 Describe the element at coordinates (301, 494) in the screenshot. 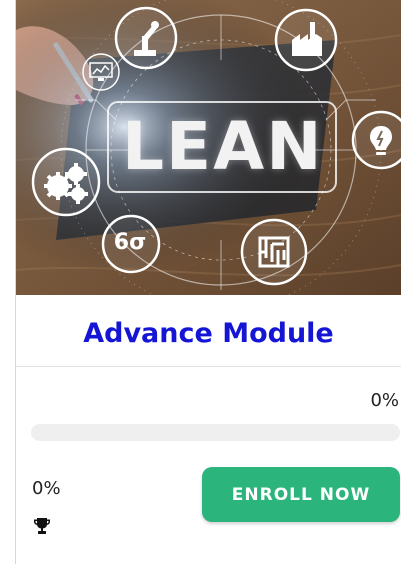

I see `enroll-now-button: ENROLL NOW` at that location.